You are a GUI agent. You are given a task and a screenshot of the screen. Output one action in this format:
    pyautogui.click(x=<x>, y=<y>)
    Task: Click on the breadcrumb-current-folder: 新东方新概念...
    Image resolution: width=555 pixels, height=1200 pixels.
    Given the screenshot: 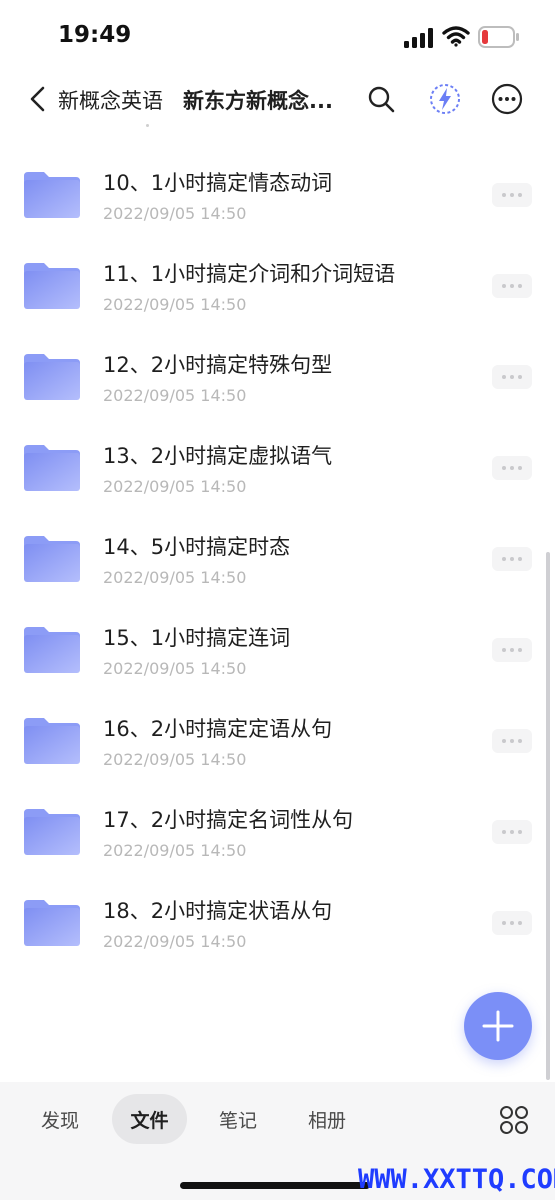 What is the action you would take?
    pyautogui.click(x=258, y=101)
    